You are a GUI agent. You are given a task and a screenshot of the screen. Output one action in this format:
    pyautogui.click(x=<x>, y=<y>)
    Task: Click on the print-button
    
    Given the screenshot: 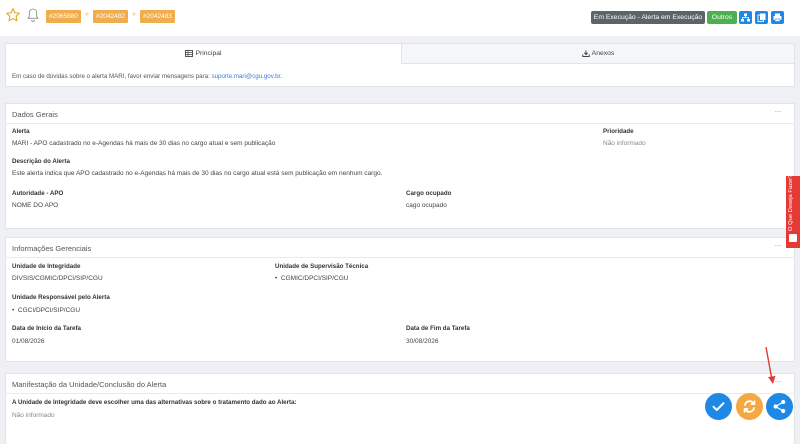 What is the action you would take?
    pyautogui.click(x=777, y=17)
    